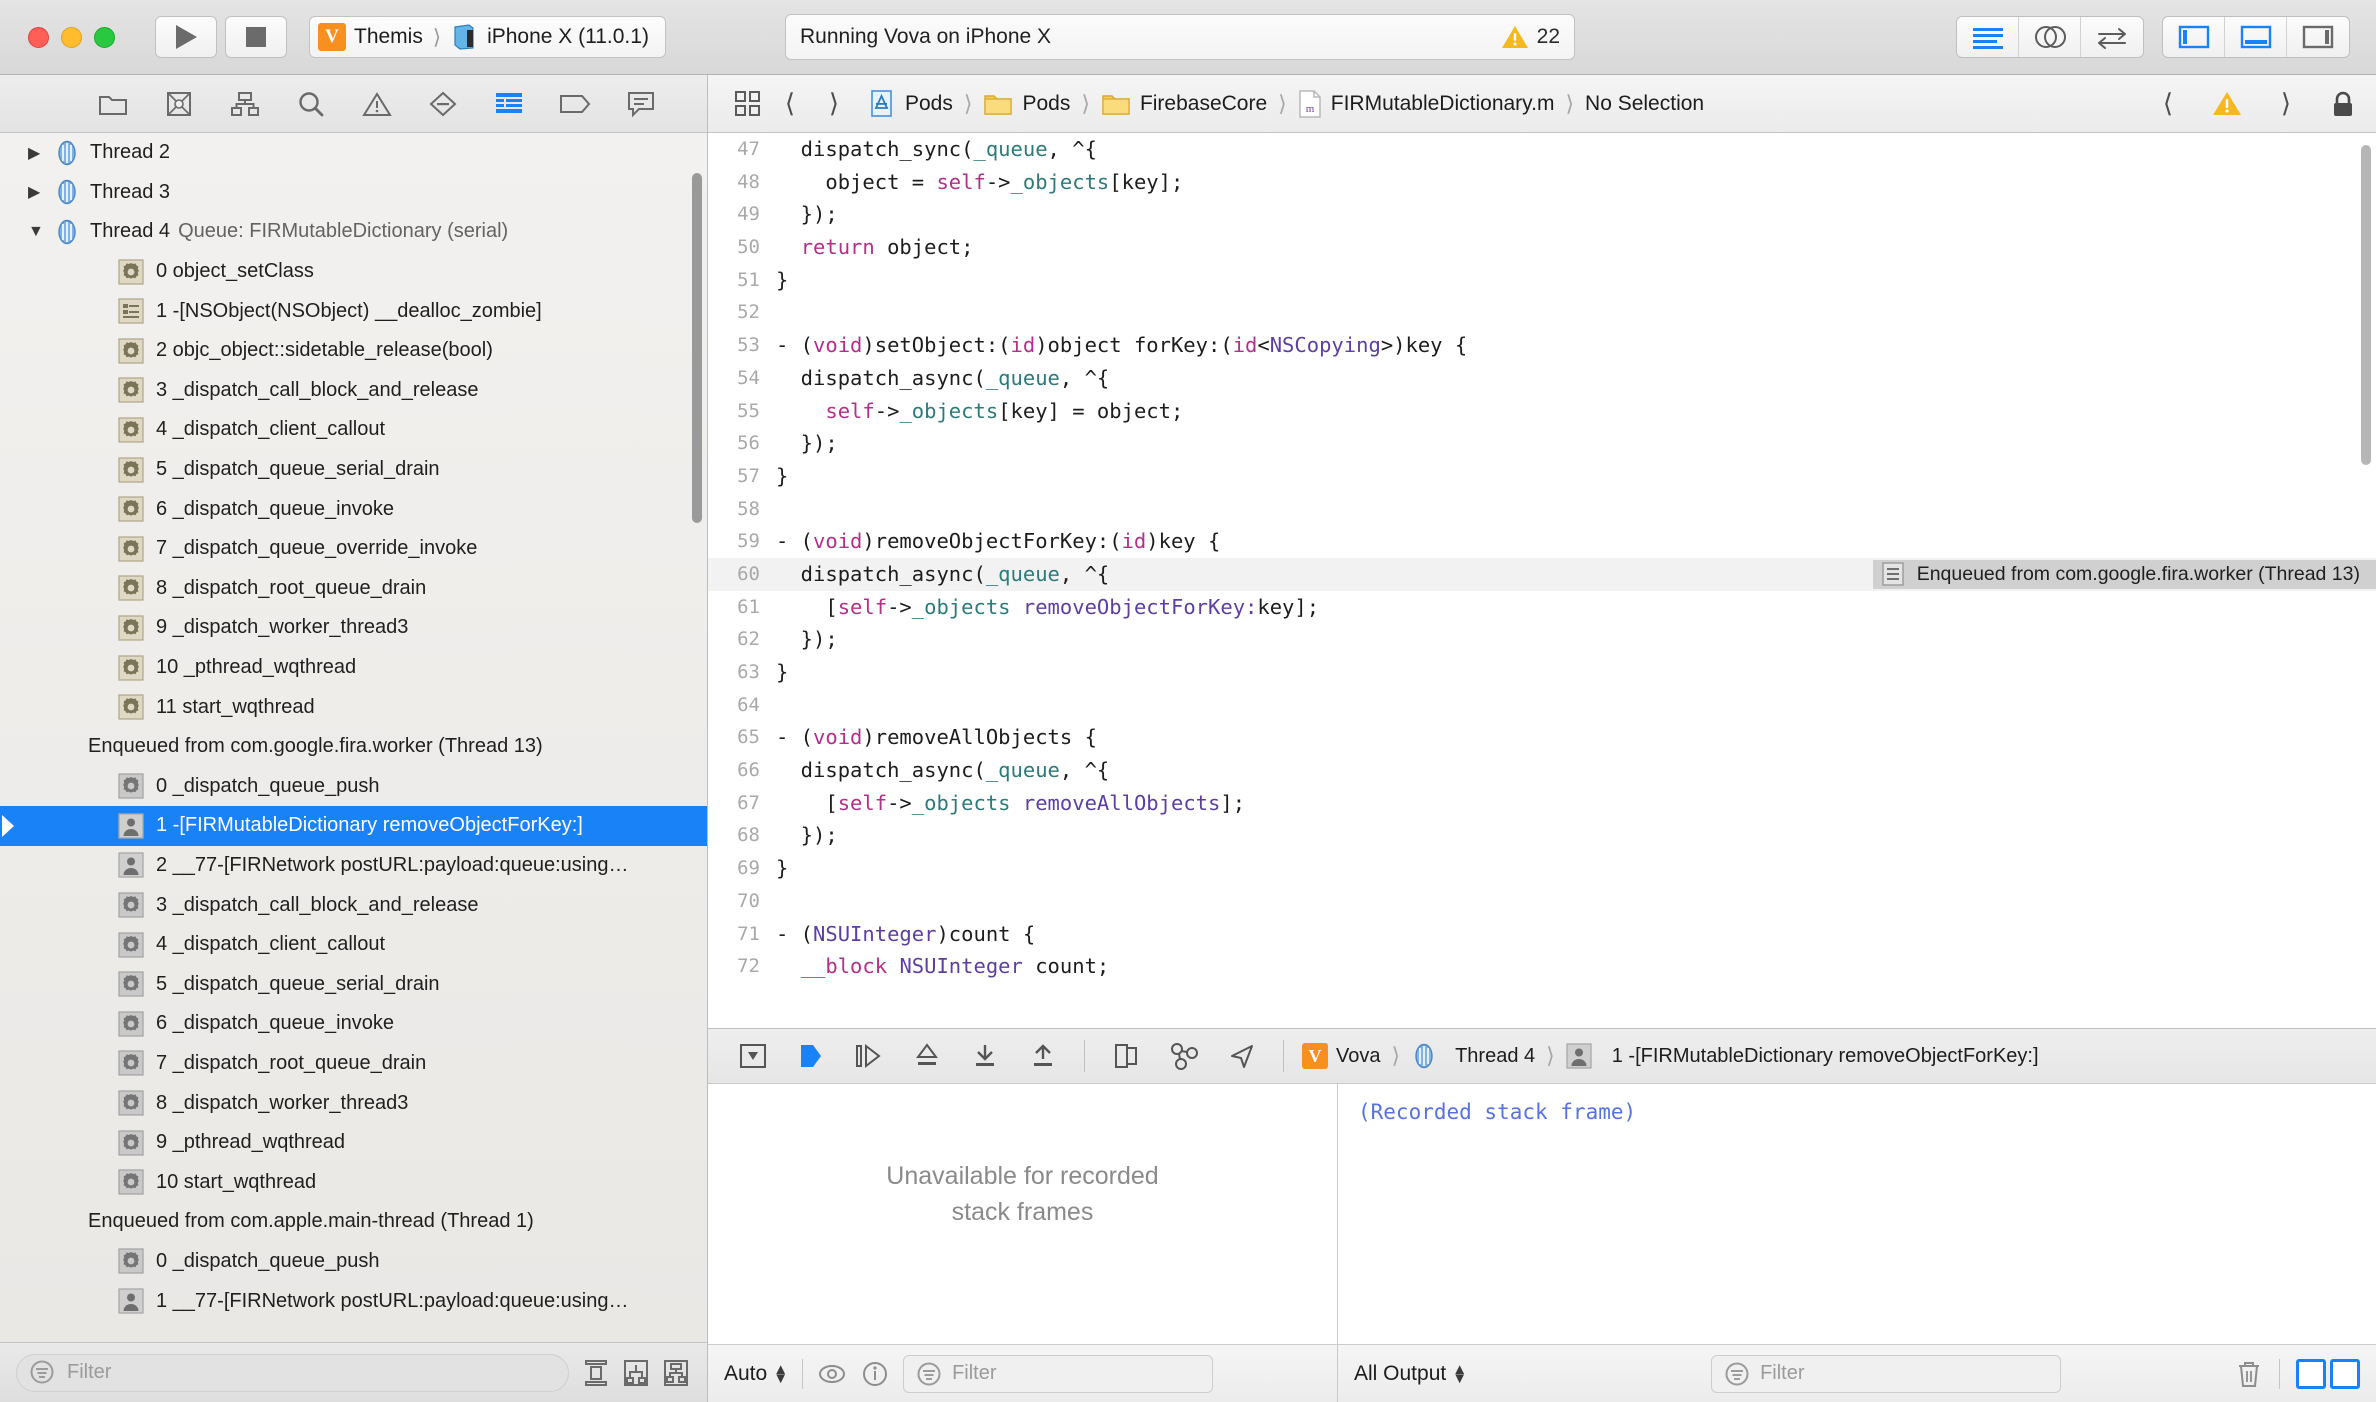 The image size is (2376, 1402). Describe the element at coordinates (753, 1056) in the screenshot. I see `hide-debug-area-button` at that location.